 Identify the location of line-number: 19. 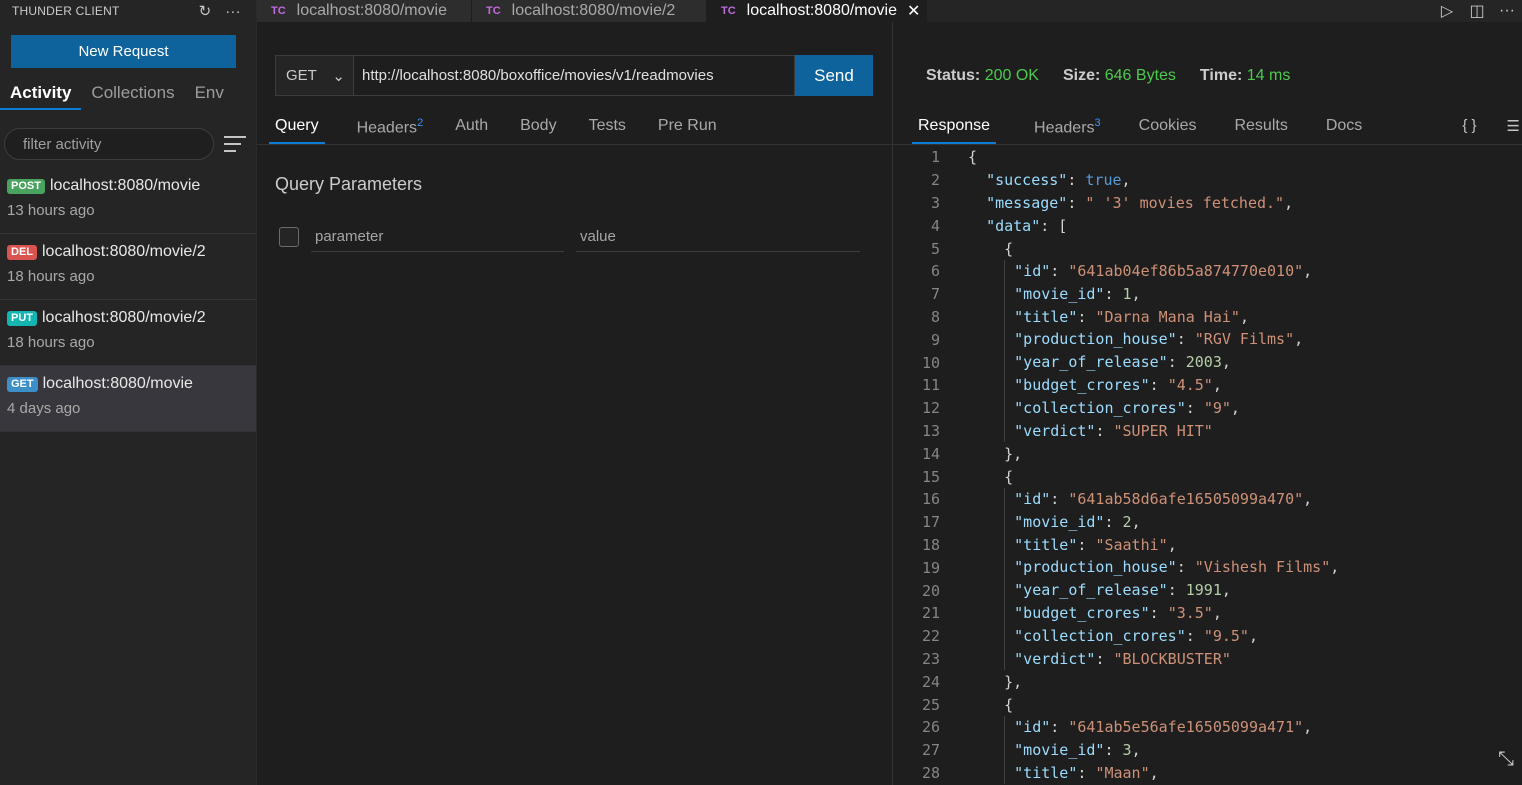
(930, 567).